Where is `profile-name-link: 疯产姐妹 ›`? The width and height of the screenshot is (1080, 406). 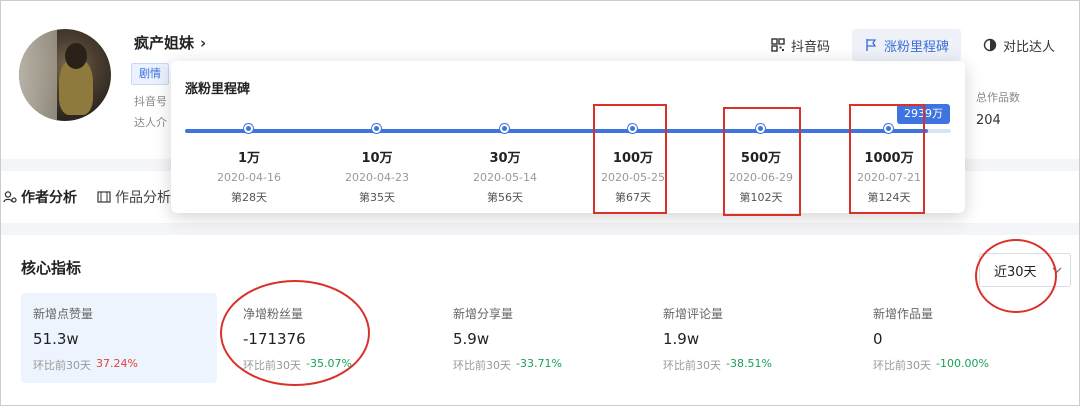
profile-name-link: 疯产姐妹 › is located at coordinates (170, 42).